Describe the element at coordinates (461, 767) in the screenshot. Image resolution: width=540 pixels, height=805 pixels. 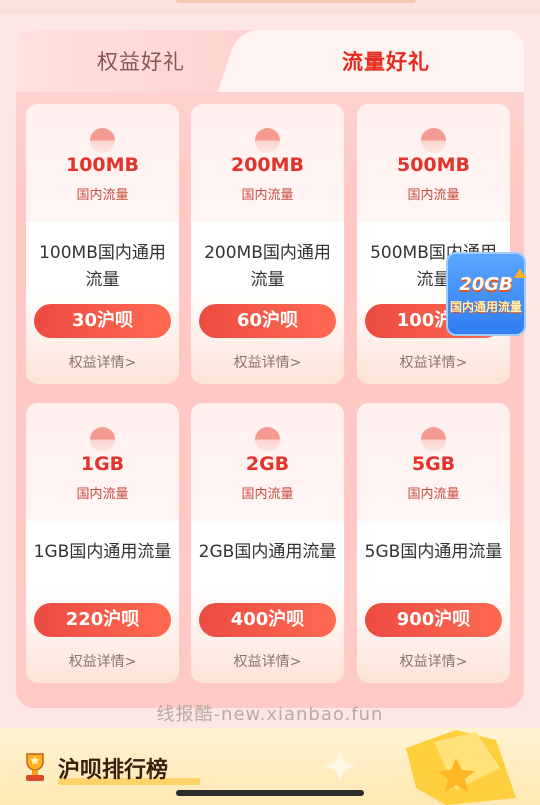
I see `gift-box-icon` at that location.